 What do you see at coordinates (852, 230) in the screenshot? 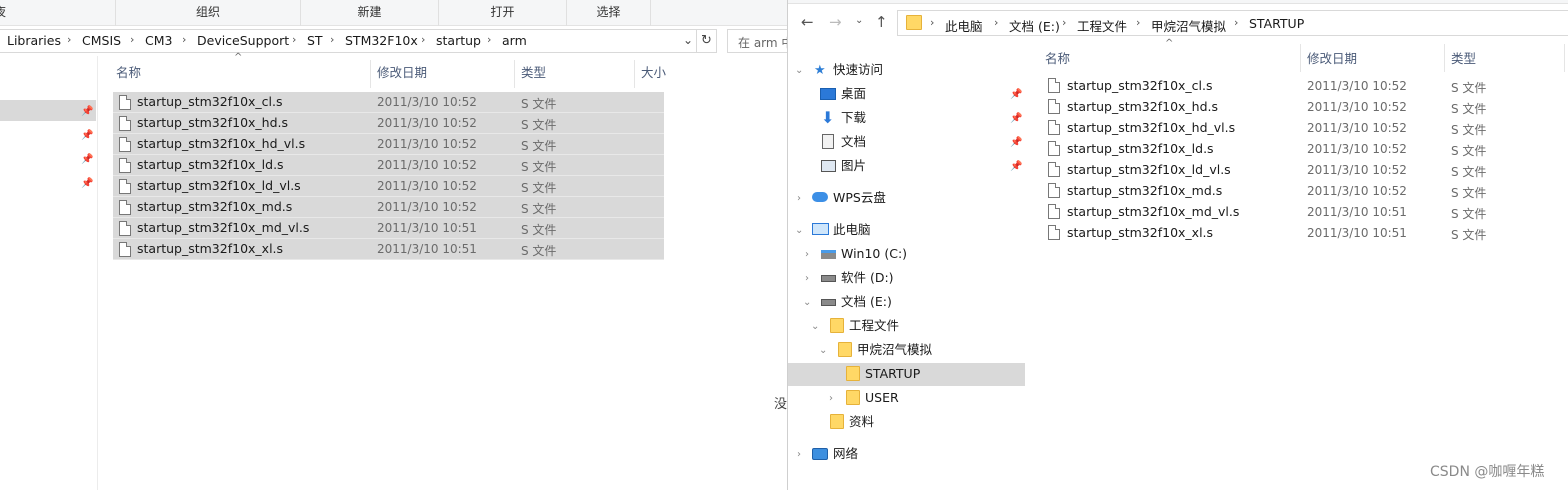
I see `tree-item-this-pc: 此电脑` at bounding box center [852, 230].